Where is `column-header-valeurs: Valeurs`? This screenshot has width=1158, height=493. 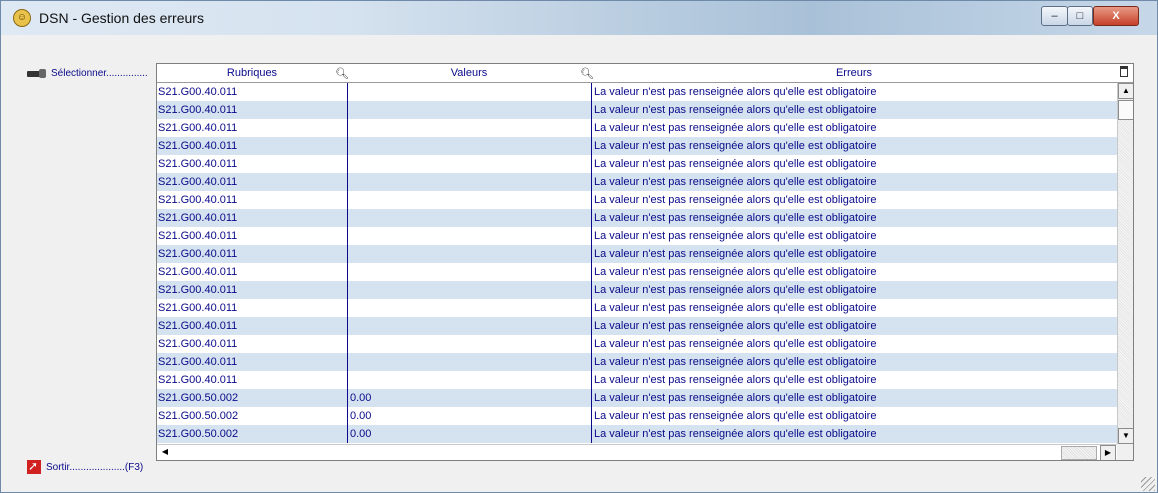 column-header-valeurs: Valeurs is located at coordinates (469, 73).